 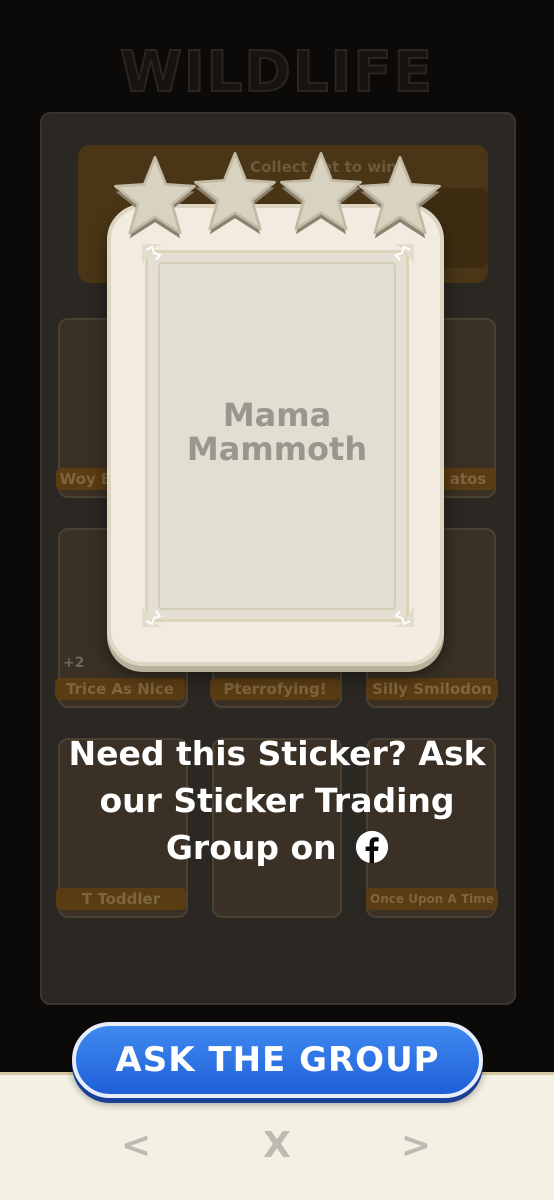 I want to click on album-card-label: Once Upon A Time, so click(x=432, y=899).